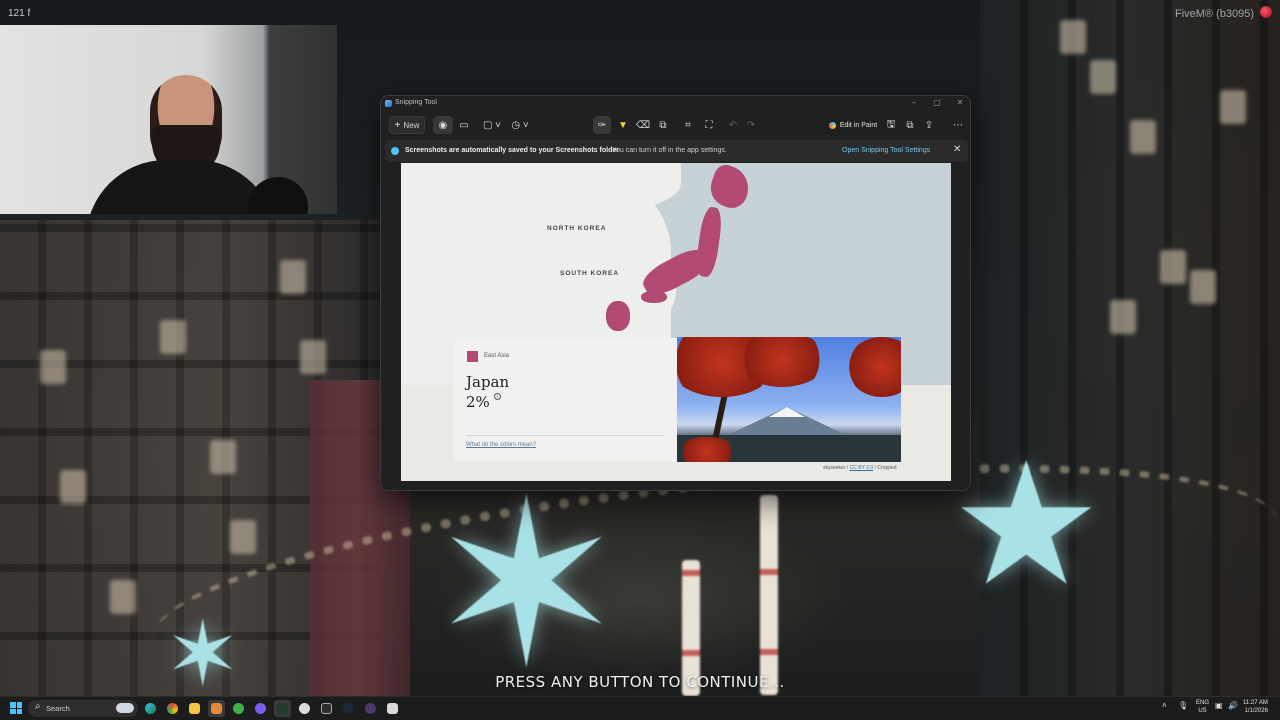 Image resolution: width=1280 pixels, height=720 pixels. I want to click on start-button, so click(16, 708).